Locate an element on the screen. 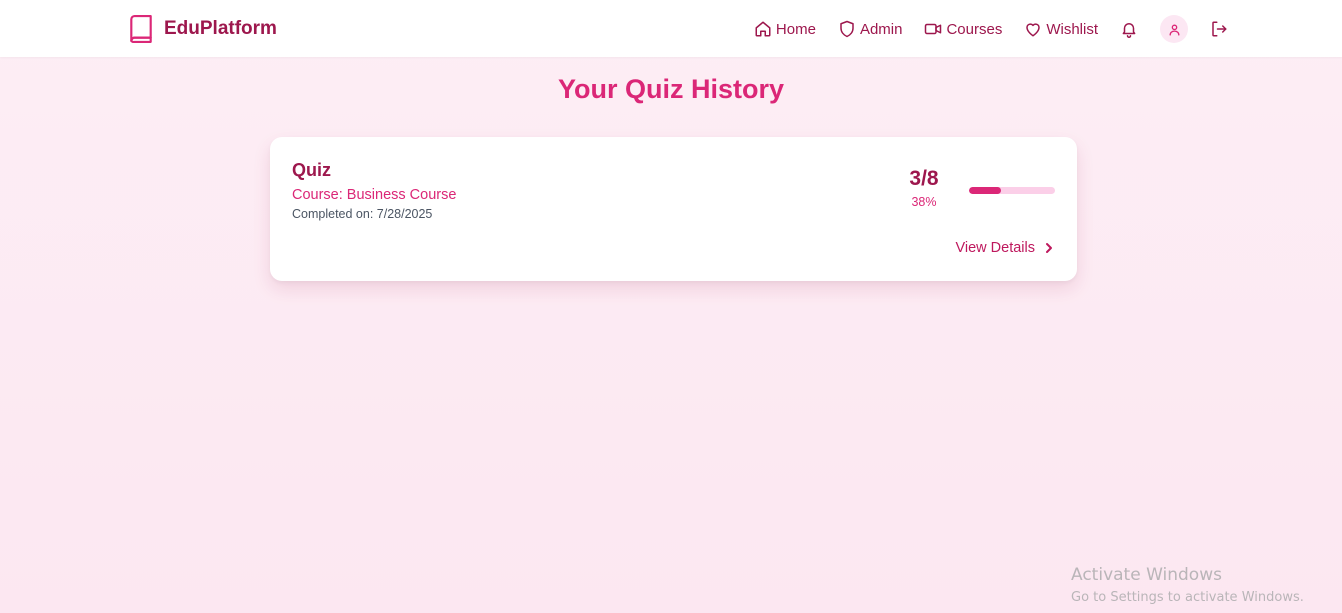 The width and height of the screenshot is (1342, 613). quiz-percent: 38% is located at coordinates (924, 202).